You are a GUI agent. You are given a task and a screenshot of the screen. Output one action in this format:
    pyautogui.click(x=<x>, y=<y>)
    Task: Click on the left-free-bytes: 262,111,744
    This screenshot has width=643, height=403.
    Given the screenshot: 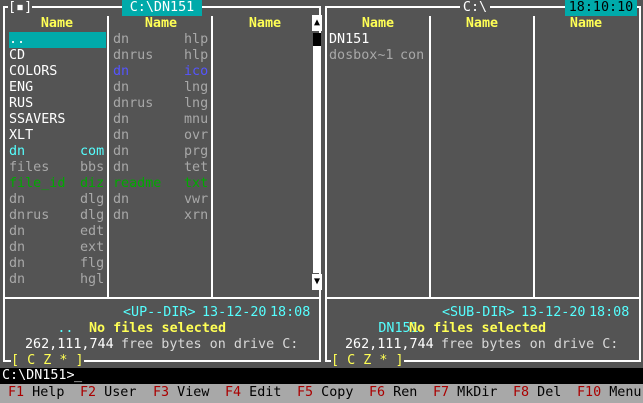 What is the action you would take?
    pyautogui.click(x=69, y=344)
    